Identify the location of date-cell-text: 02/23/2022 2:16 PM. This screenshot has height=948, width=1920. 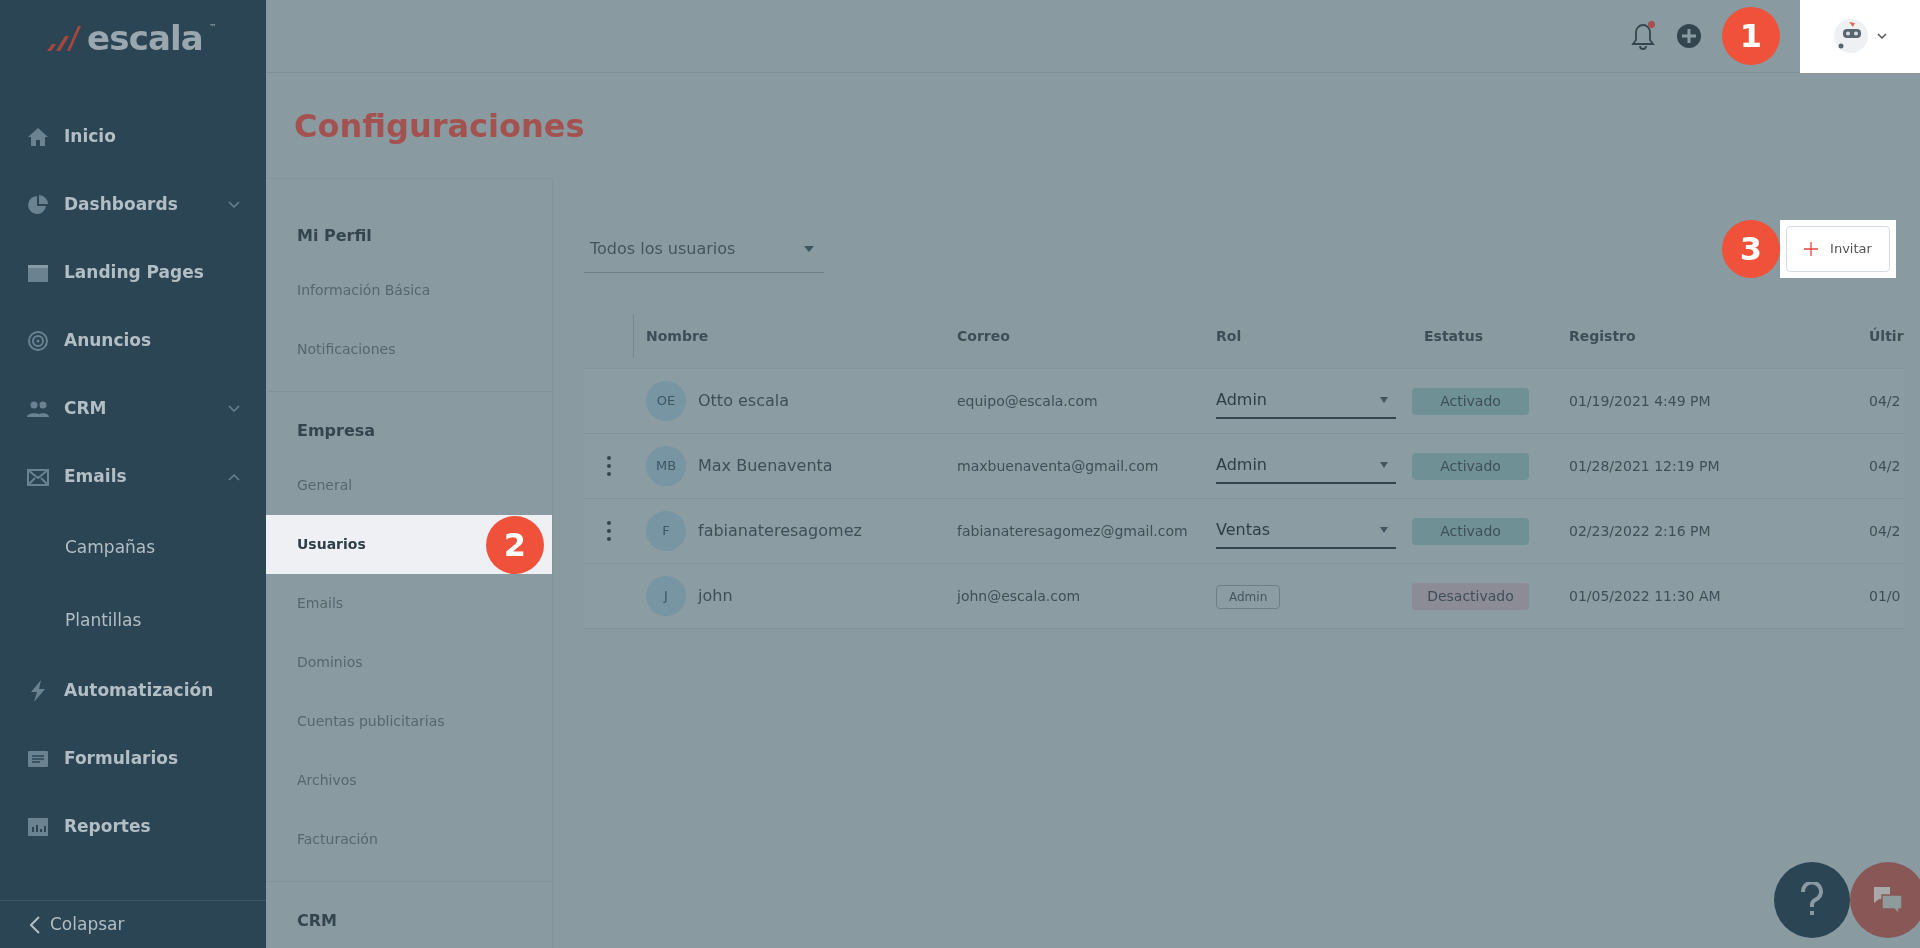
(1640, 531).